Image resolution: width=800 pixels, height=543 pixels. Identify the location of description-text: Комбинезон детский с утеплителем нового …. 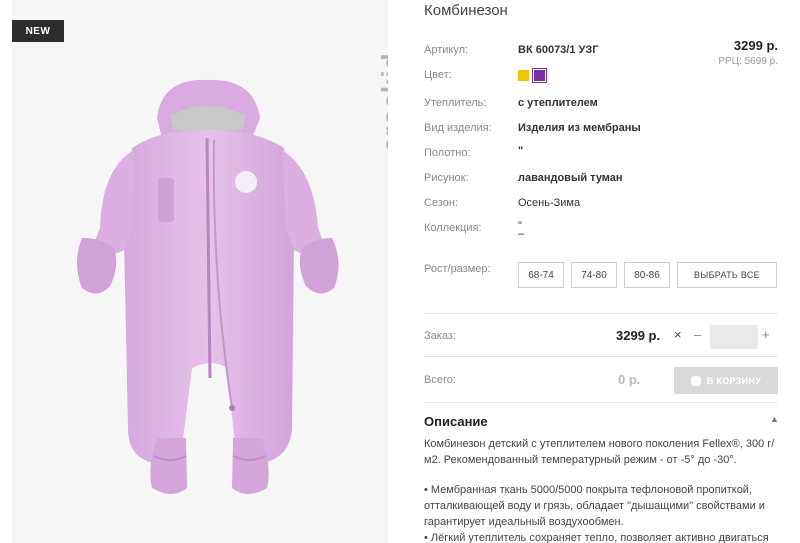
(602, 489).